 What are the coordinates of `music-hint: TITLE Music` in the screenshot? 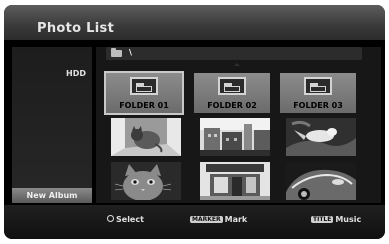 It's located at (336, 219).